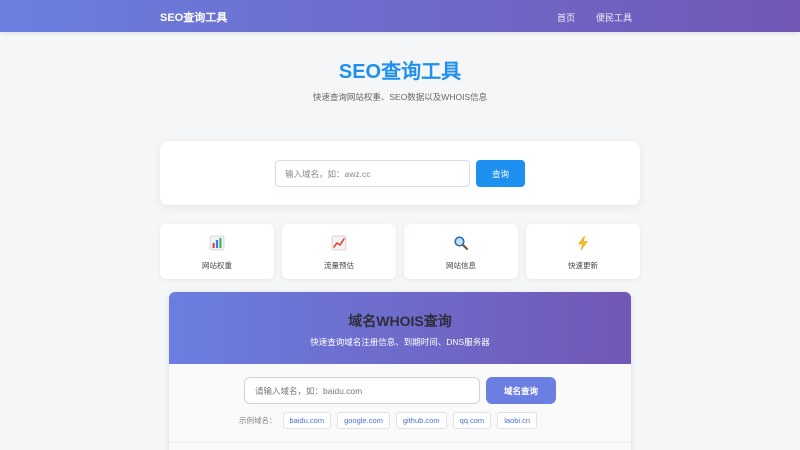  What do you see at coordinates (521, 390) in the screenshot?
I see `whois-query-button: 域名查询` at bounding box center [521, 390].